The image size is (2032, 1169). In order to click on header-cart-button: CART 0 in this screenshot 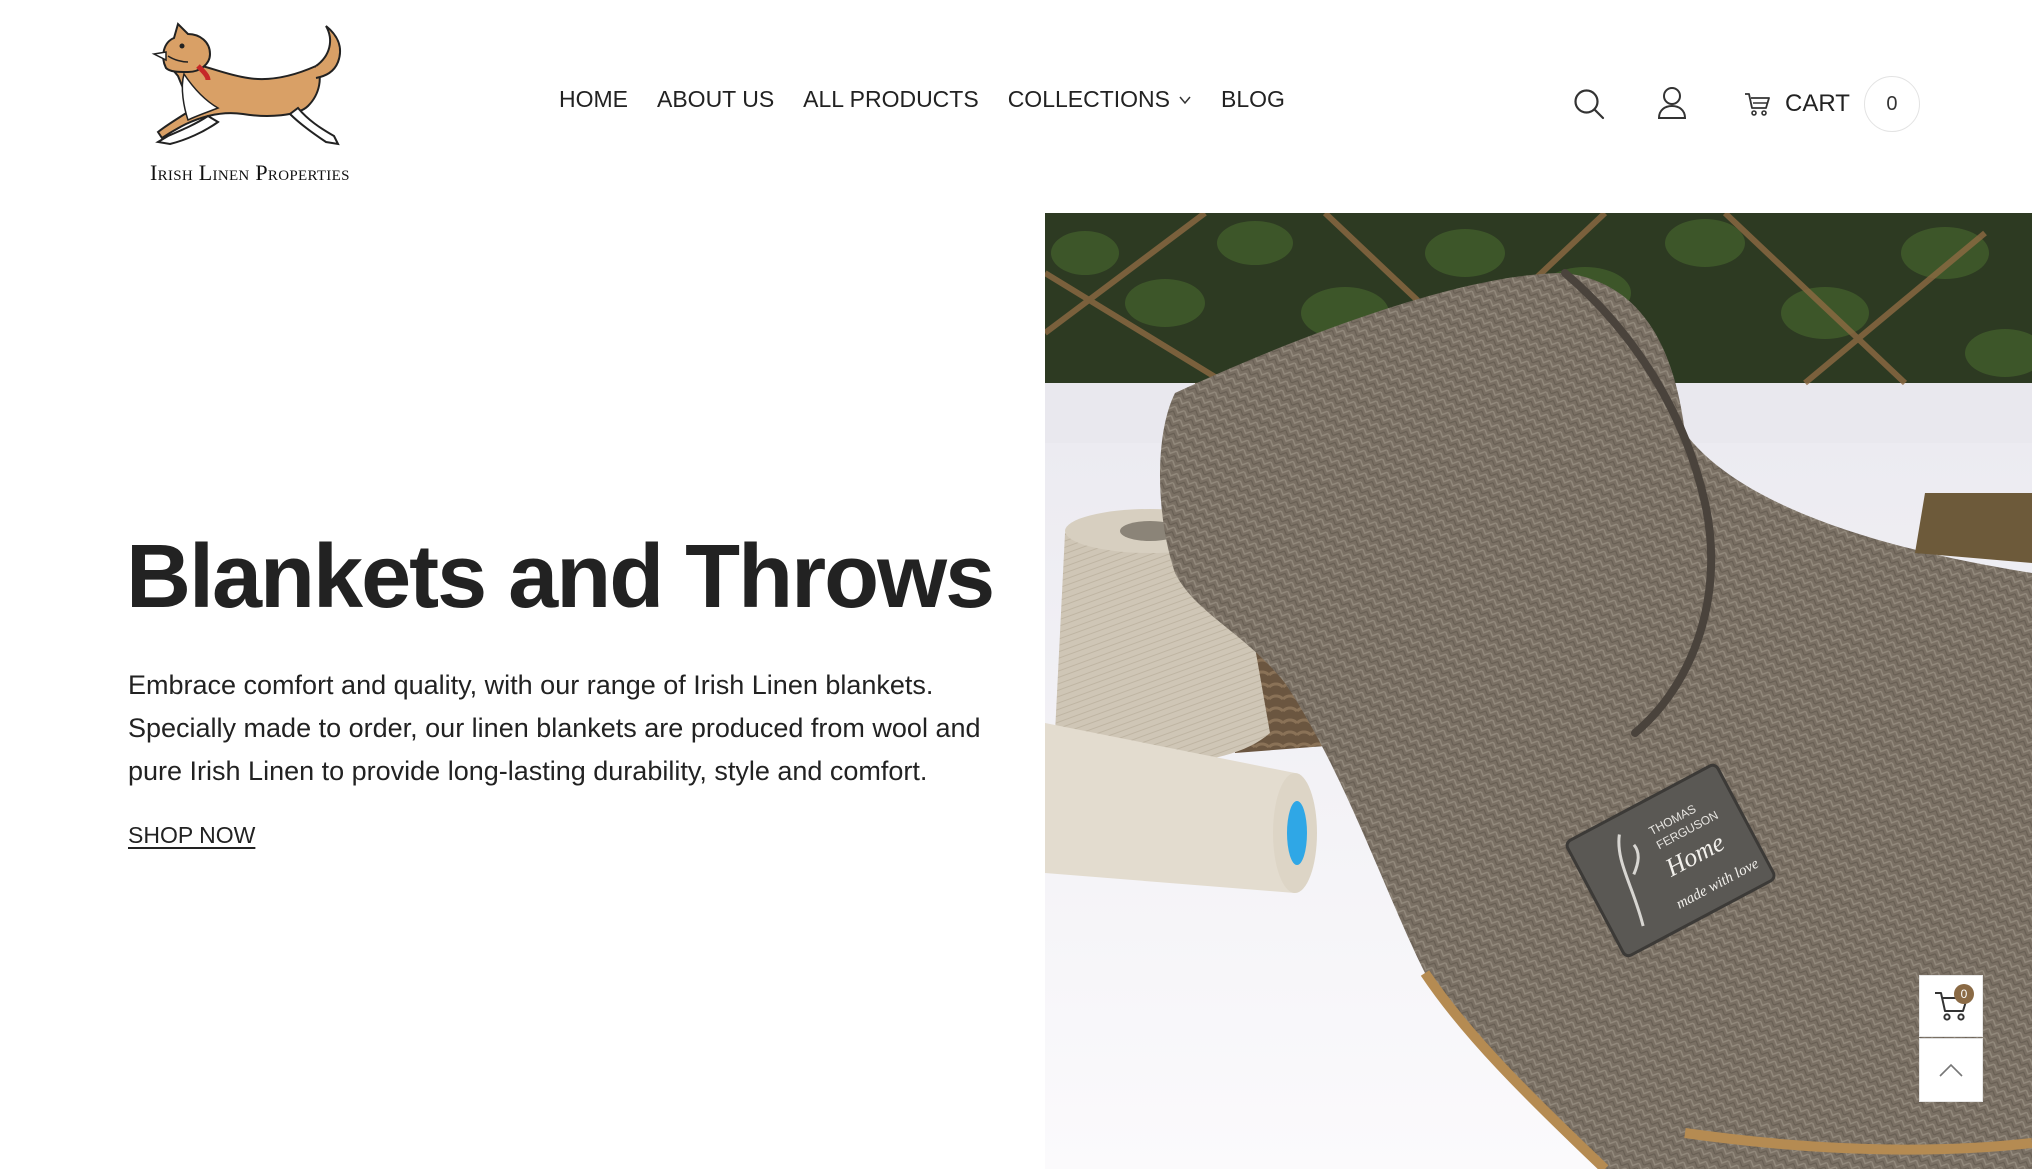, I will do `click(1831, 104)`.